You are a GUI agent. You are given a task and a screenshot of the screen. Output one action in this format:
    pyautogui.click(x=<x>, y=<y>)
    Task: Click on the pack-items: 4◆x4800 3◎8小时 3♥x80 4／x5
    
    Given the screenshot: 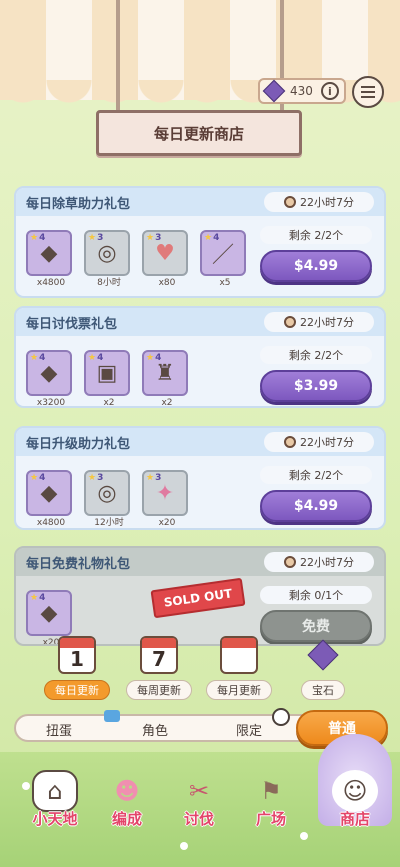 What is the action you would take?
    pyautogui.click(x=136, y=259)
    